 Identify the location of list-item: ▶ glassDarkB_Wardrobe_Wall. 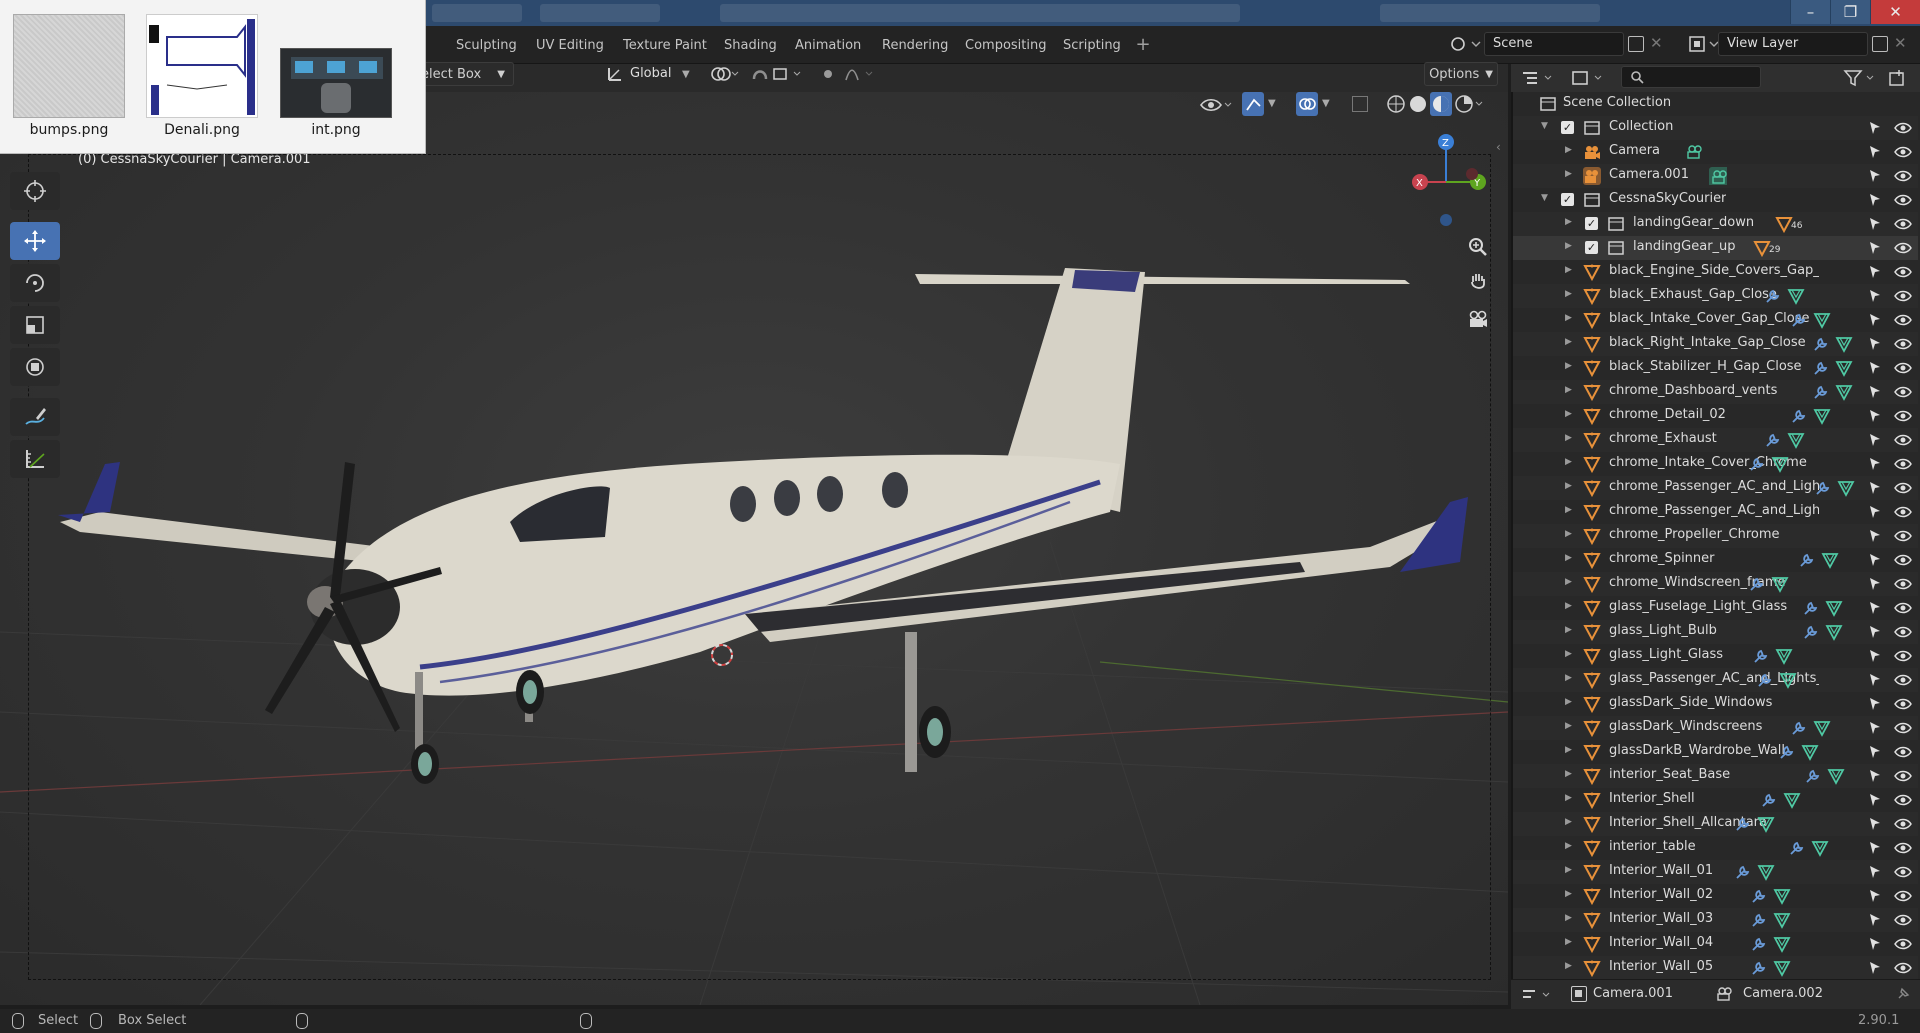
(1715, 752).